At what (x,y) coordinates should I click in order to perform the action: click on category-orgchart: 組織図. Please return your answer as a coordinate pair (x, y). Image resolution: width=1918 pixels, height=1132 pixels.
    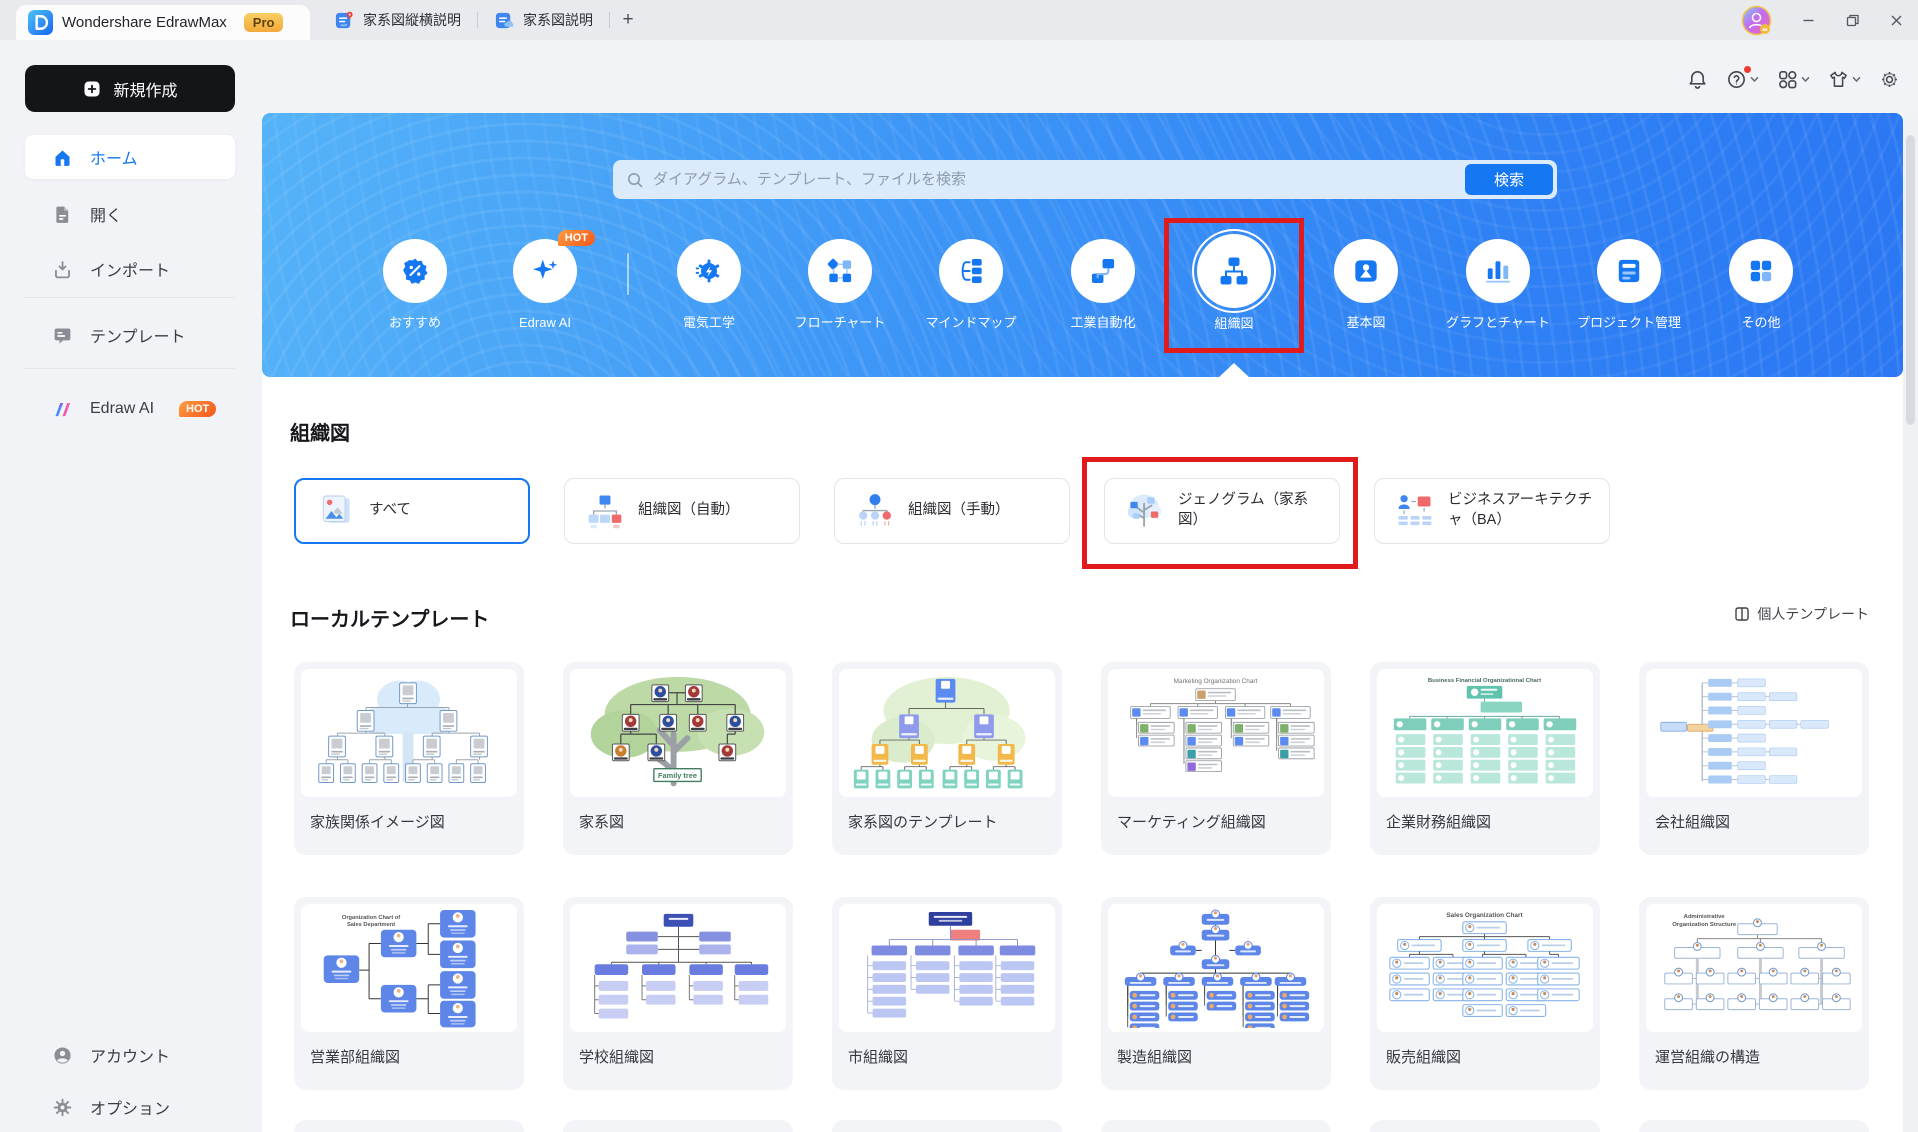
    Looking at the image, I should click on (1234, 281).